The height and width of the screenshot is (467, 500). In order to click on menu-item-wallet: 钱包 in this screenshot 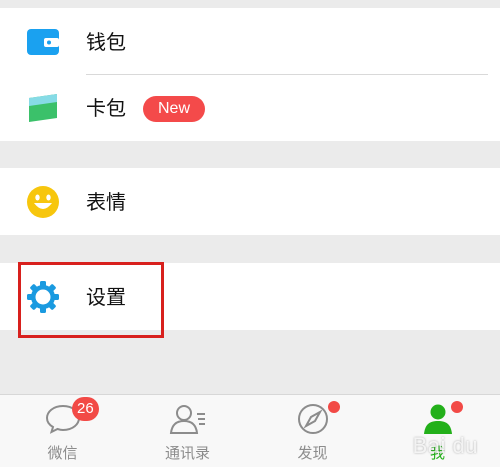, I will do `click(250, 41)`.